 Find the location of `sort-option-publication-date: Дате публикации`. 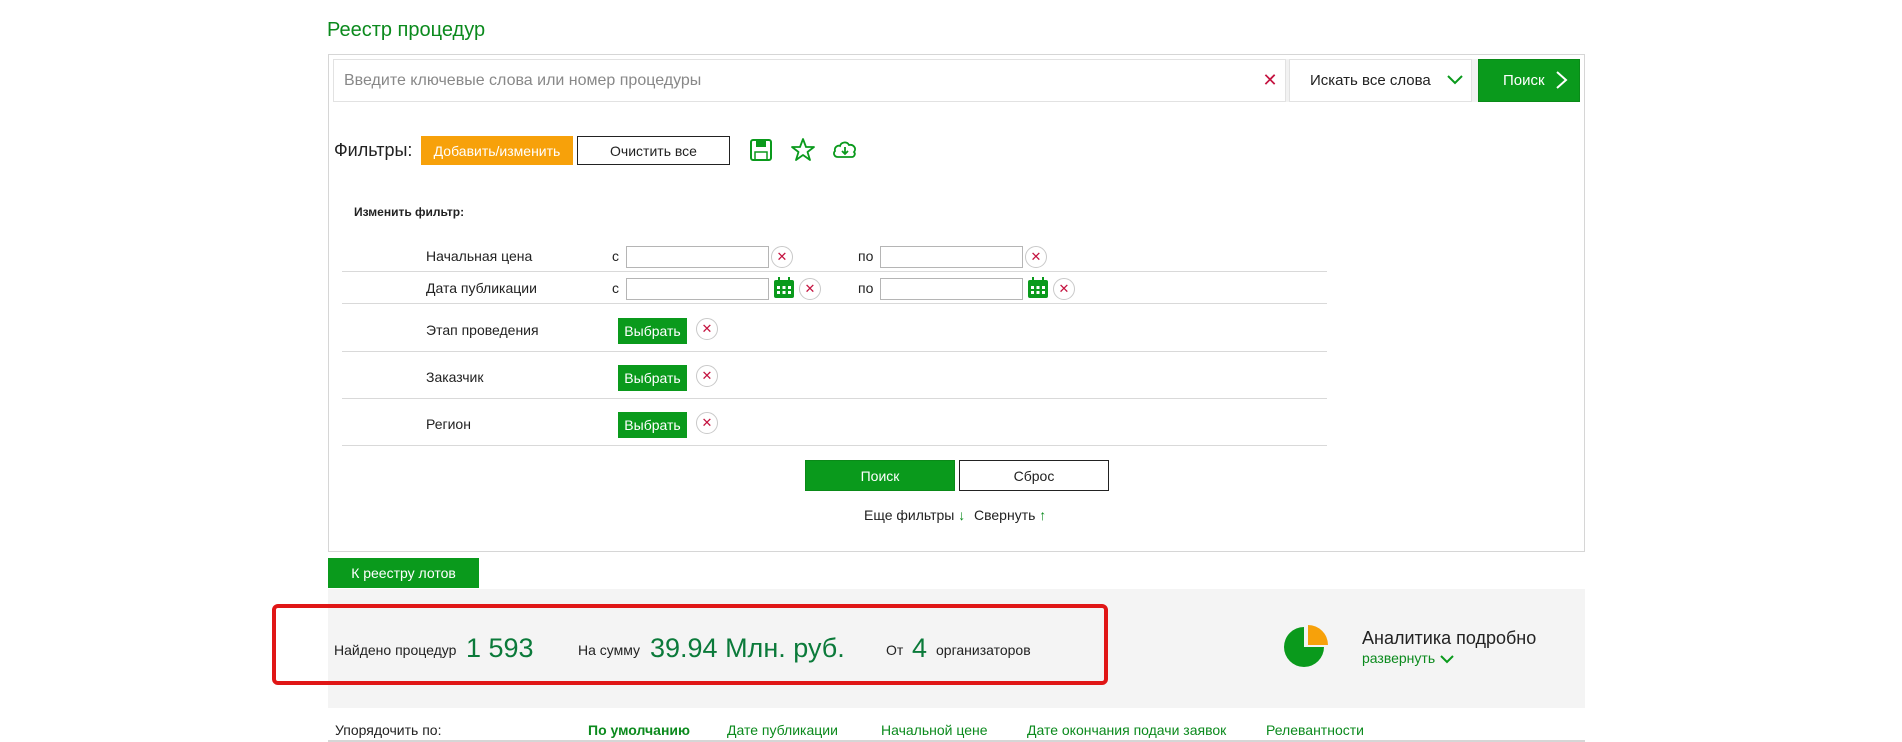

sort-option-publication-date: Дате публикации is located at coordinates (782, 730).